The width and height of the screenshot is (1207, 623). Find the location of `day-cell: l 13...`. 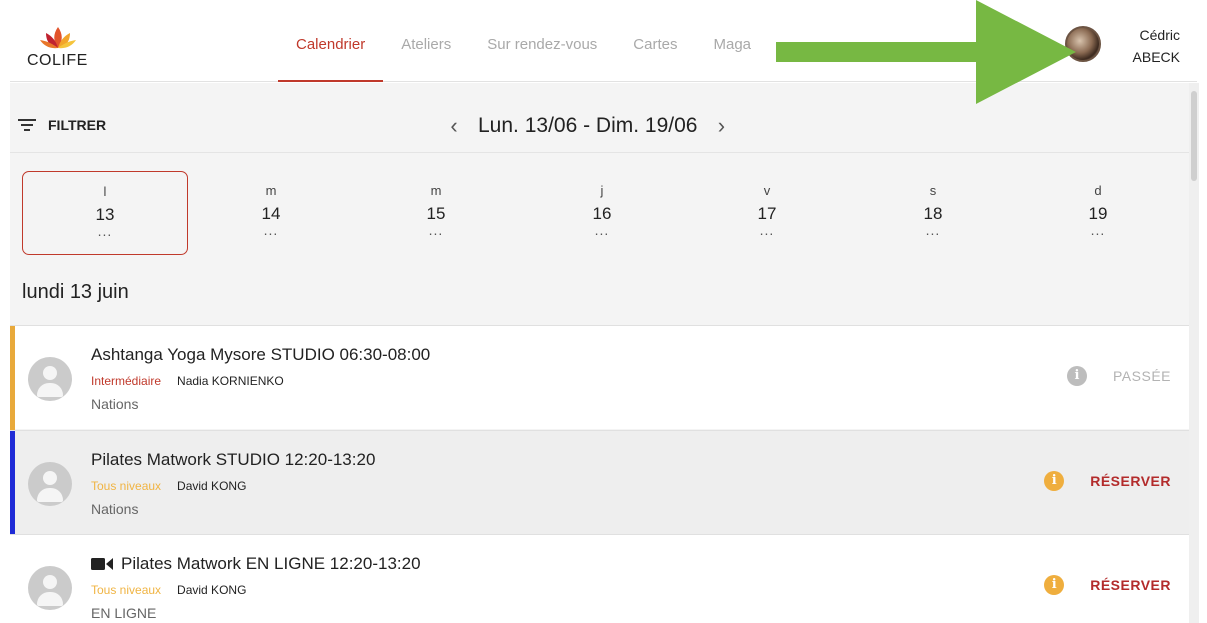

day-cell: l 13... is located at coordinates (105, 213).